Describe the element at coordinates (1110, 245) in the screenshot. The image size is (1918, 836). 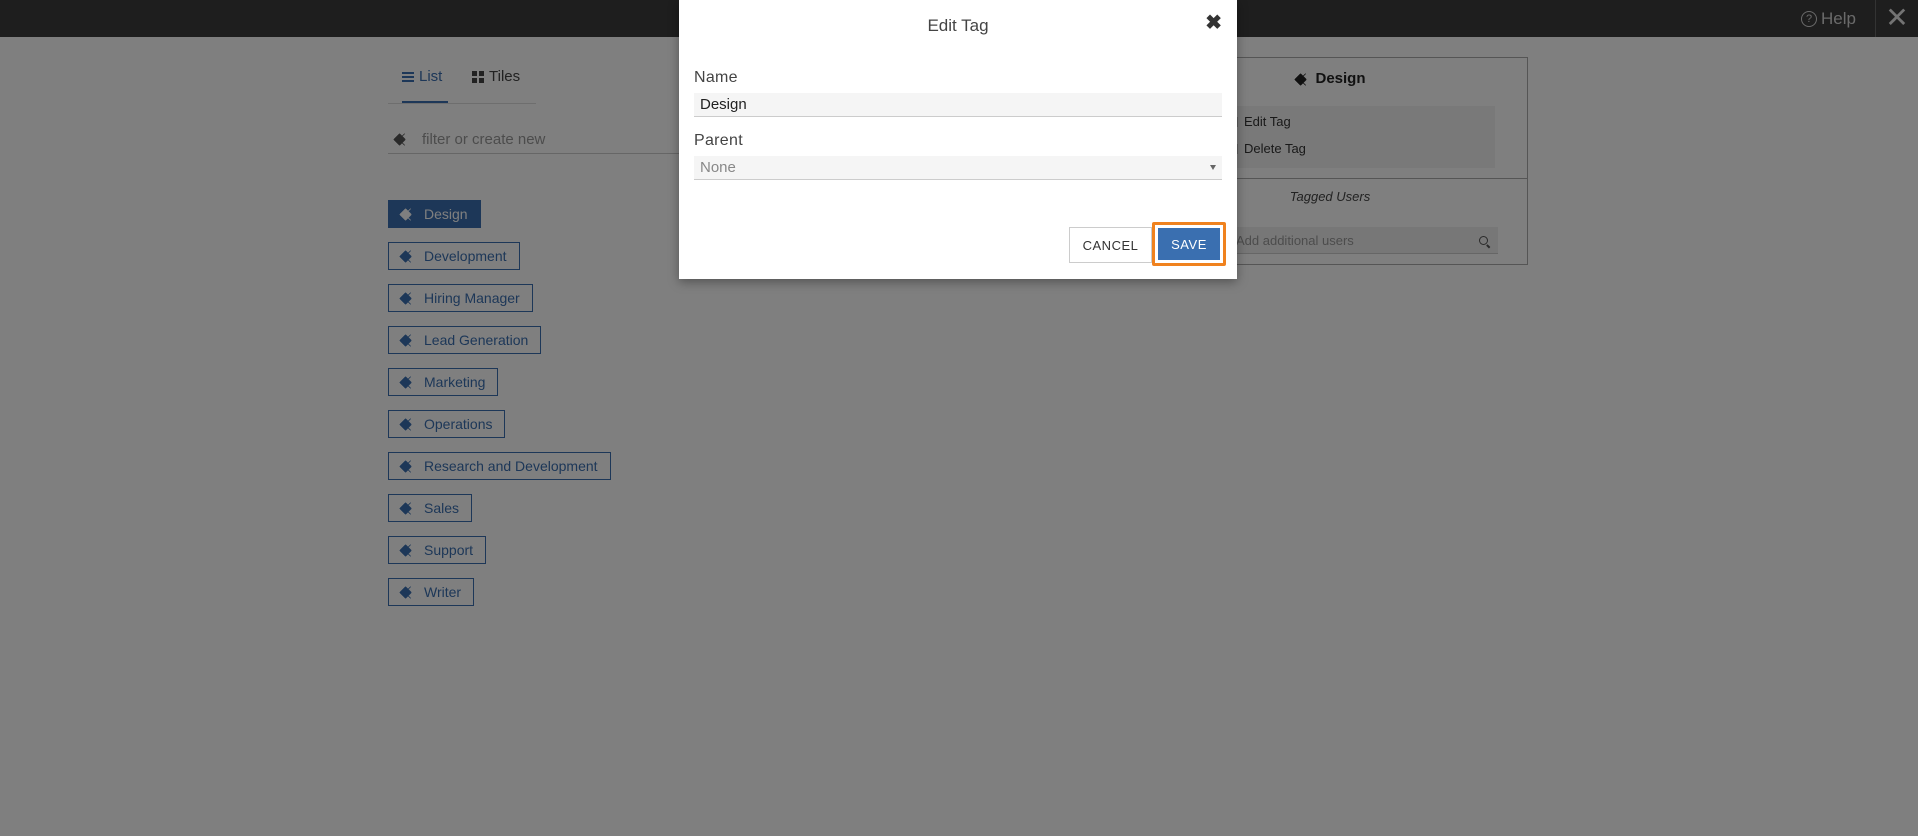
I see `cancel-button: CANCEL` at that location.